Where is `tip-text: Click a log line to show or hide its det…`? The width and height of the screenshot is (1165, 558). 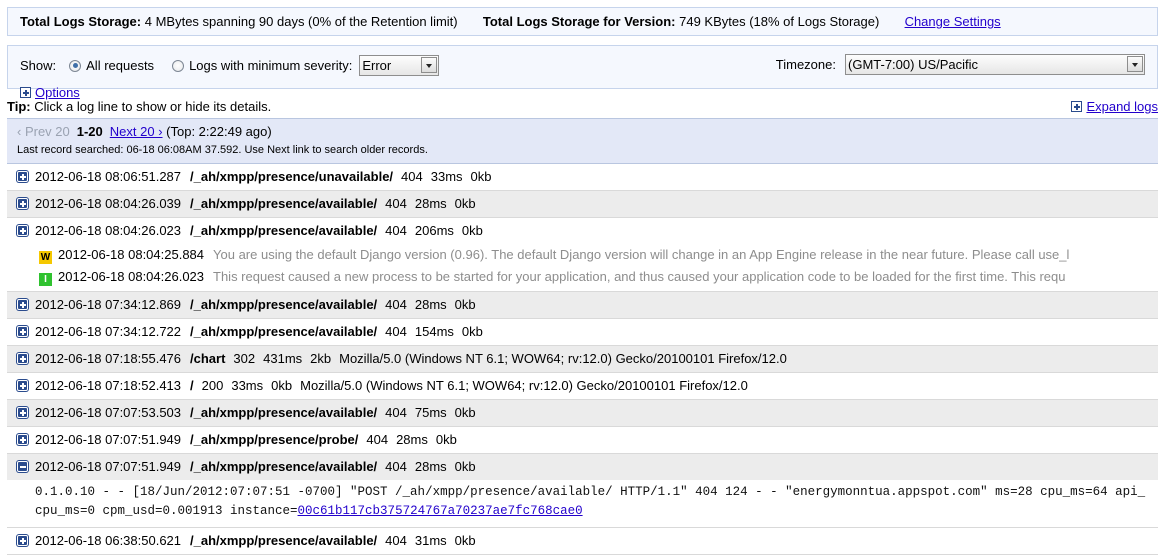
tip-text: Click a log line to show or hide its det… is located at coordinates (151, 106).